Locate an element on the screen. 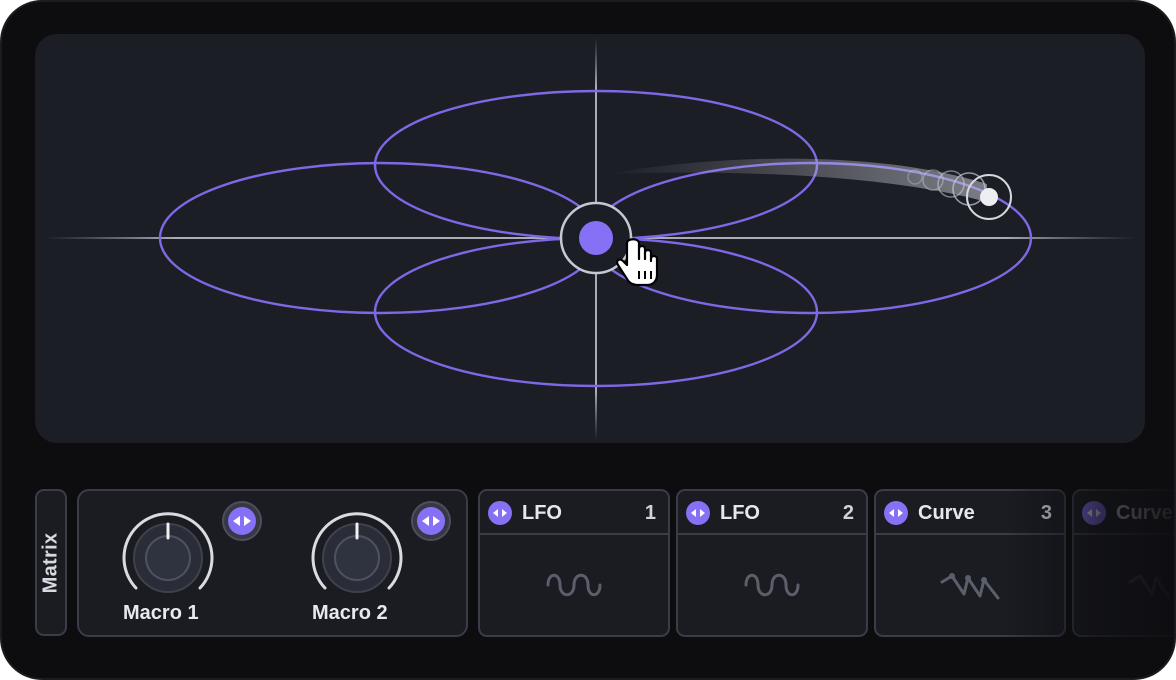 This screenshot has height=680, width=1176. matrix-tab: Matrix is located at coordinates (51, 562).